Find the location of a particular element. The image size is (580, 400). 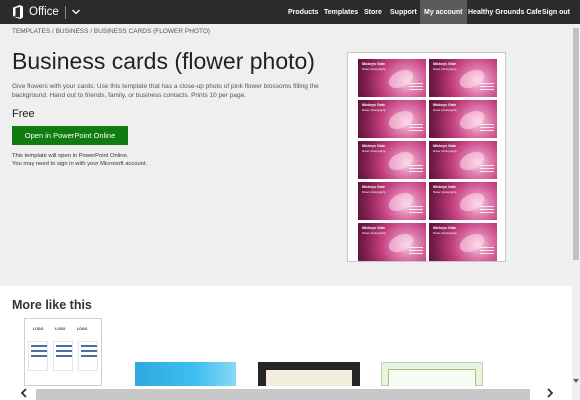

vertical-scrollbar-thumb is located at coordinates (576, 144).